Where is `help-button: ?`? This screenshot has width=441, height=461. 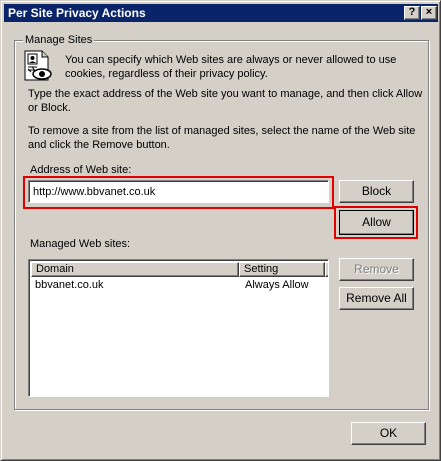 help-button: ? is located at coordinates (412, 13).